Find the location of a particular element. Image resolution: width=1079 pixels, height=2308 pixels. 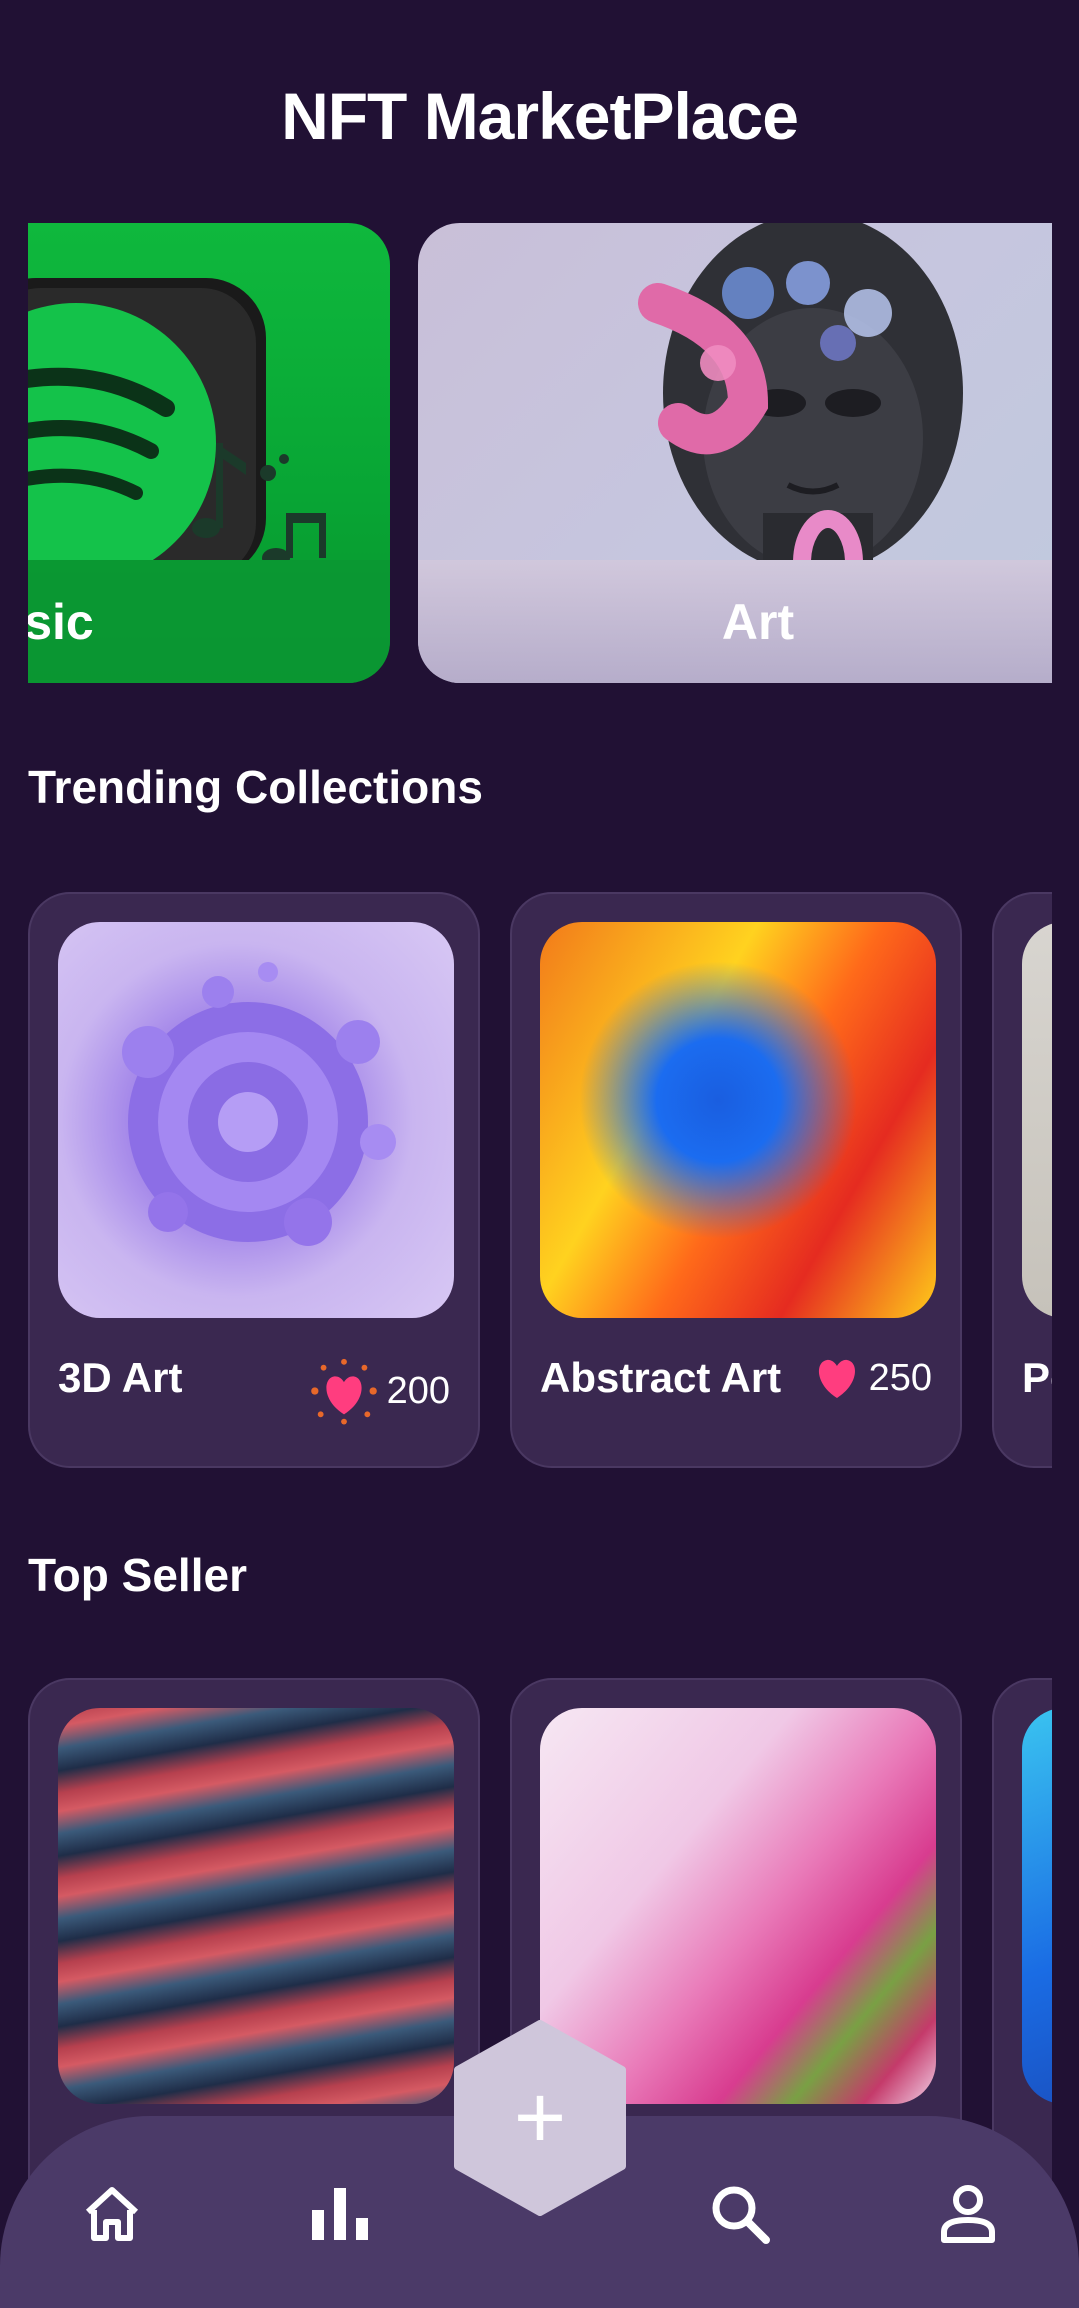

collection-image-partial is located at coordinates (1037, 1120).